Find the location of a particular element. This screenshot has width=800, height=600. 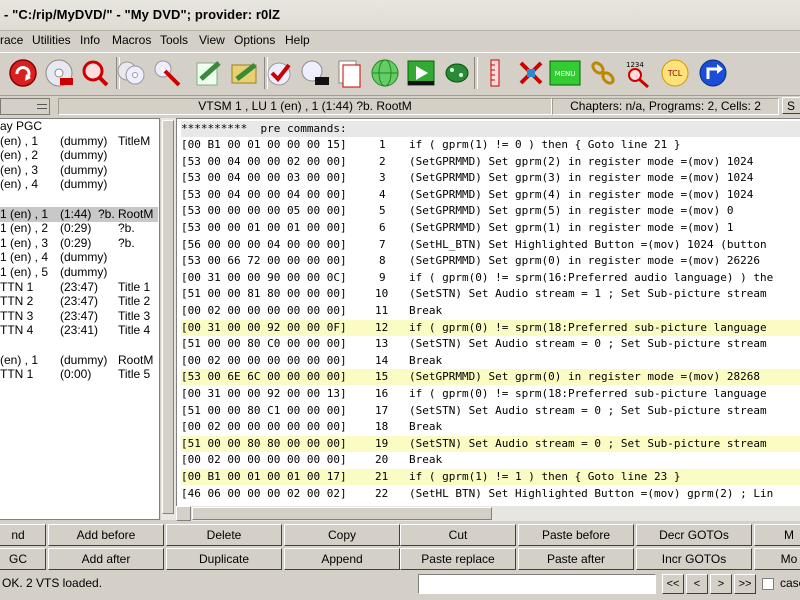

chain-icon is located at coordinates (603, 73).